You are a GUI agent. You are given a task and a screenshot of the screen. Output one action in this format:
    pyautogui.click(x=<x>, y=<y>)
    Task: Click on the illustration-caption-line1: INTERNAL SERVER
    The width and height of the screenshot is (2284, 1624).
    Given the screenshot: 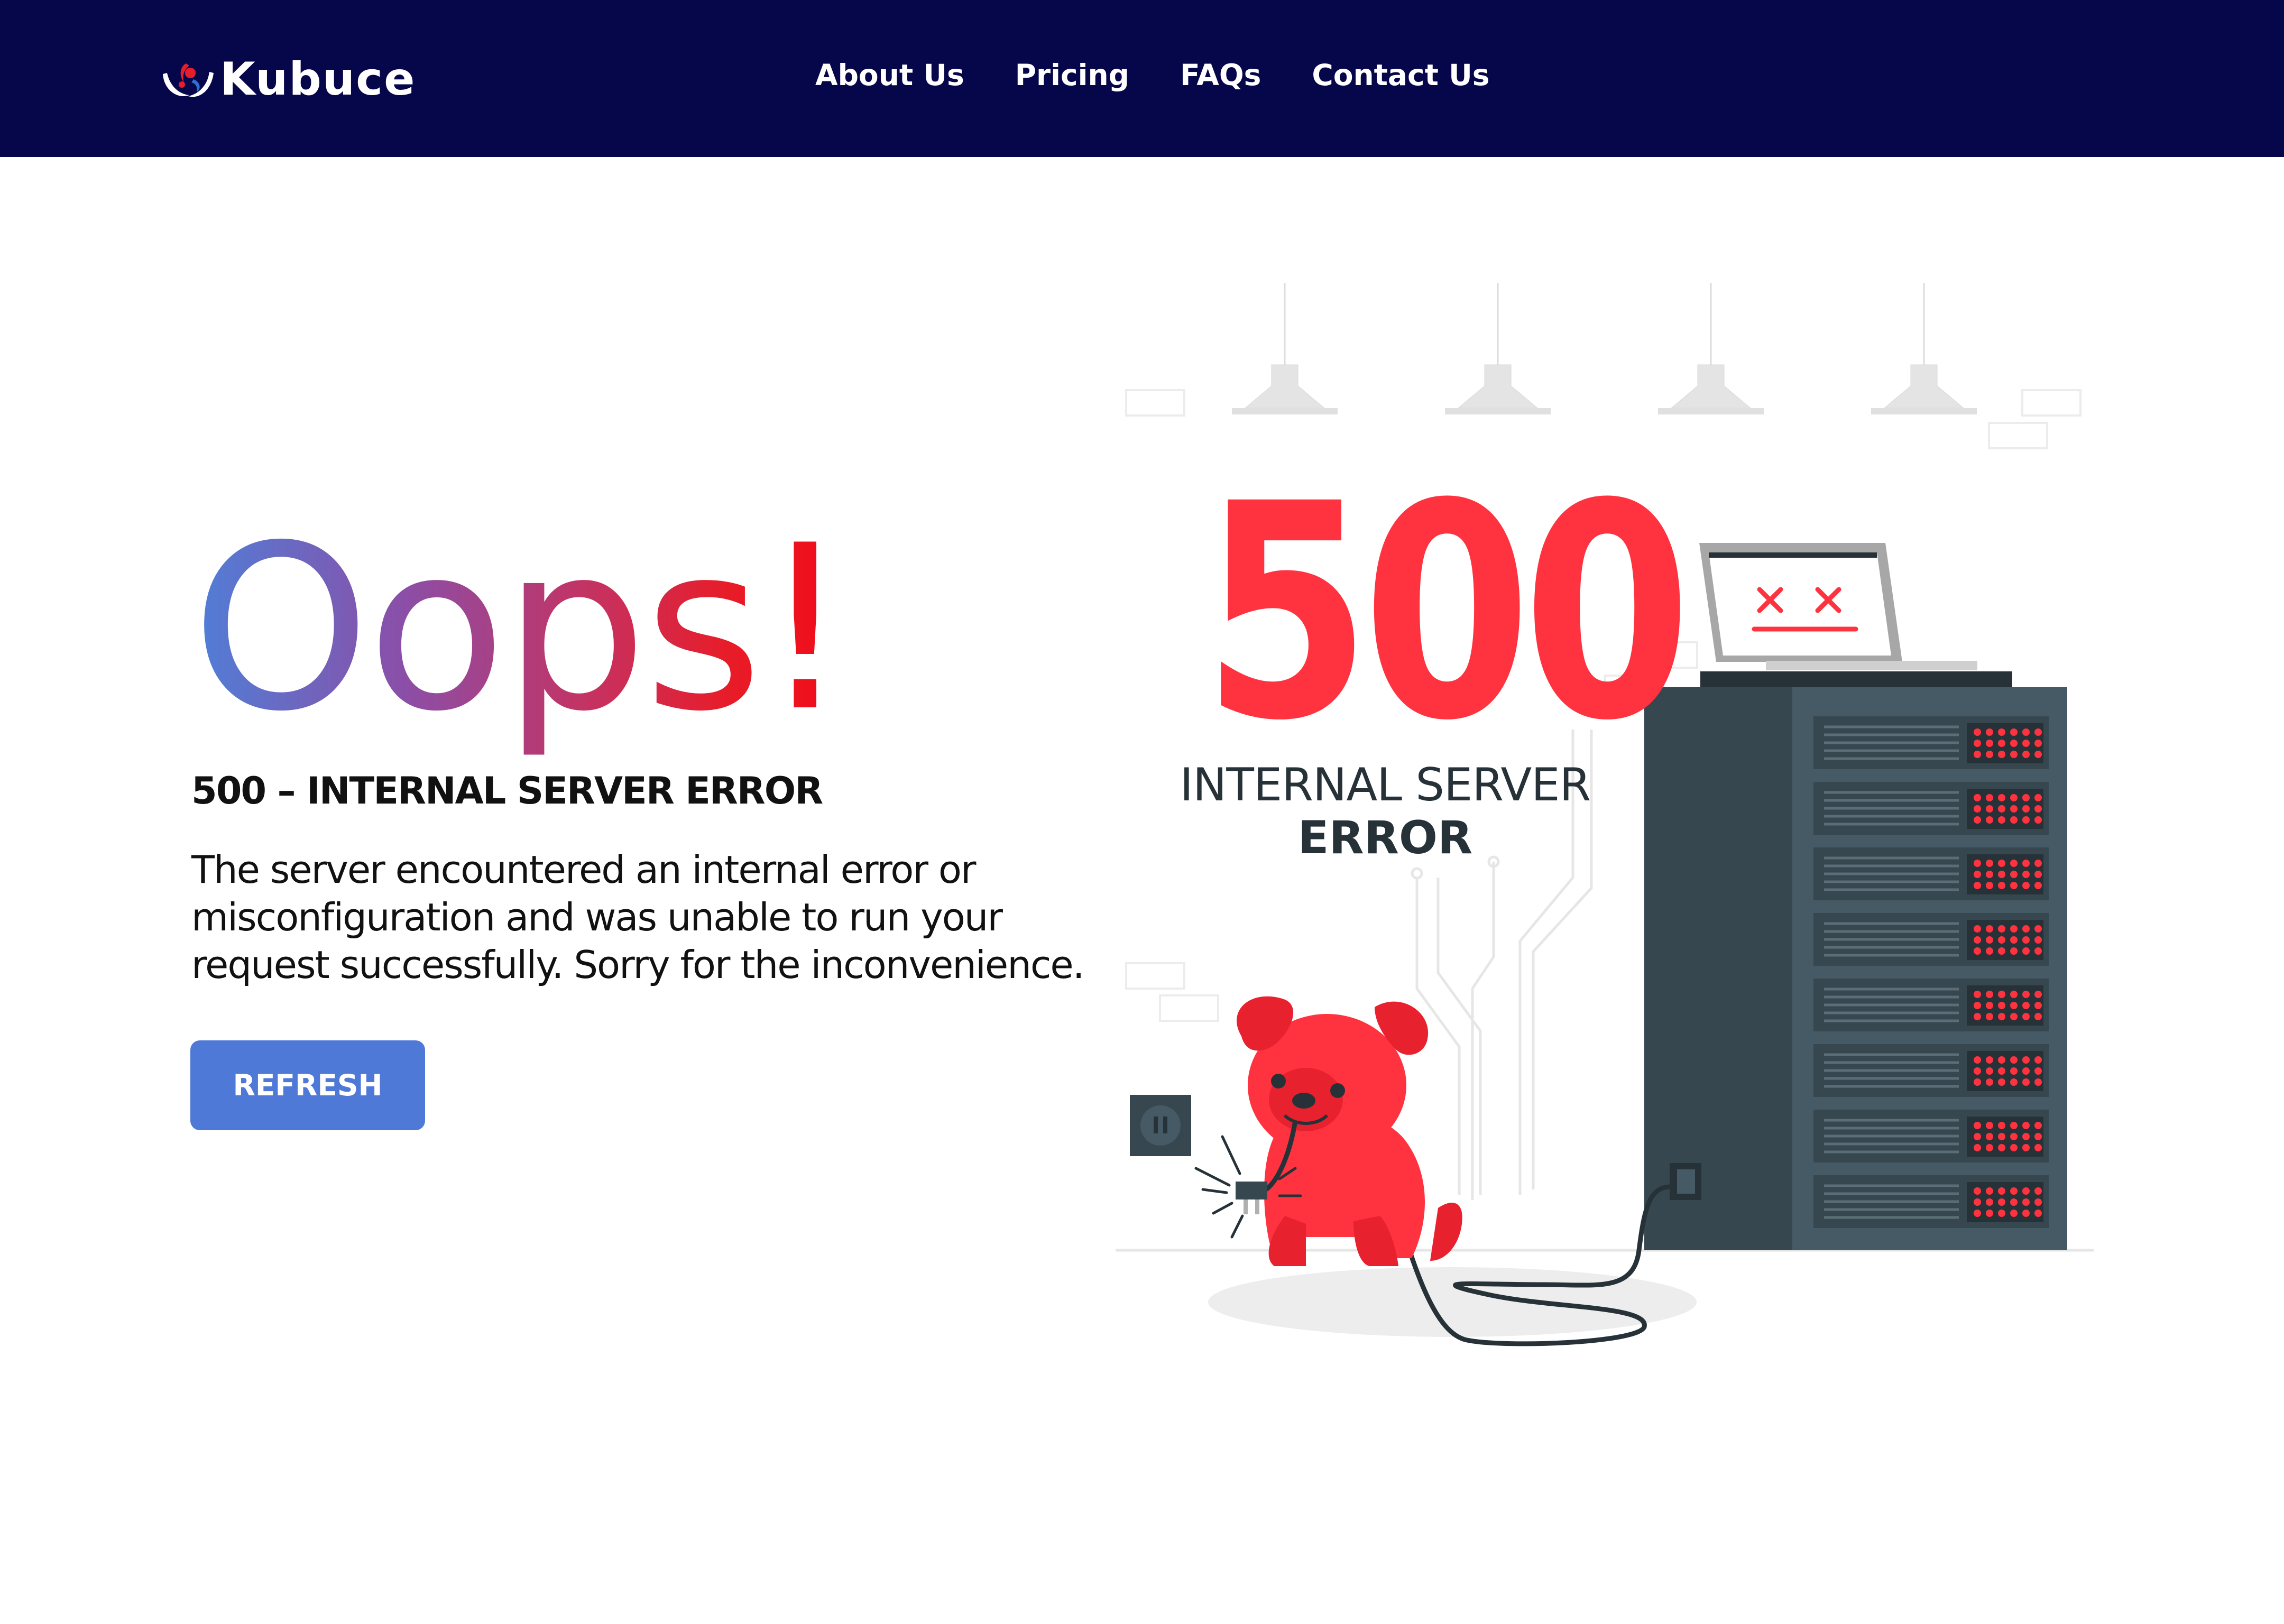 What is the action you would take?
    pyautogui.click(x=1385, y=785)
    